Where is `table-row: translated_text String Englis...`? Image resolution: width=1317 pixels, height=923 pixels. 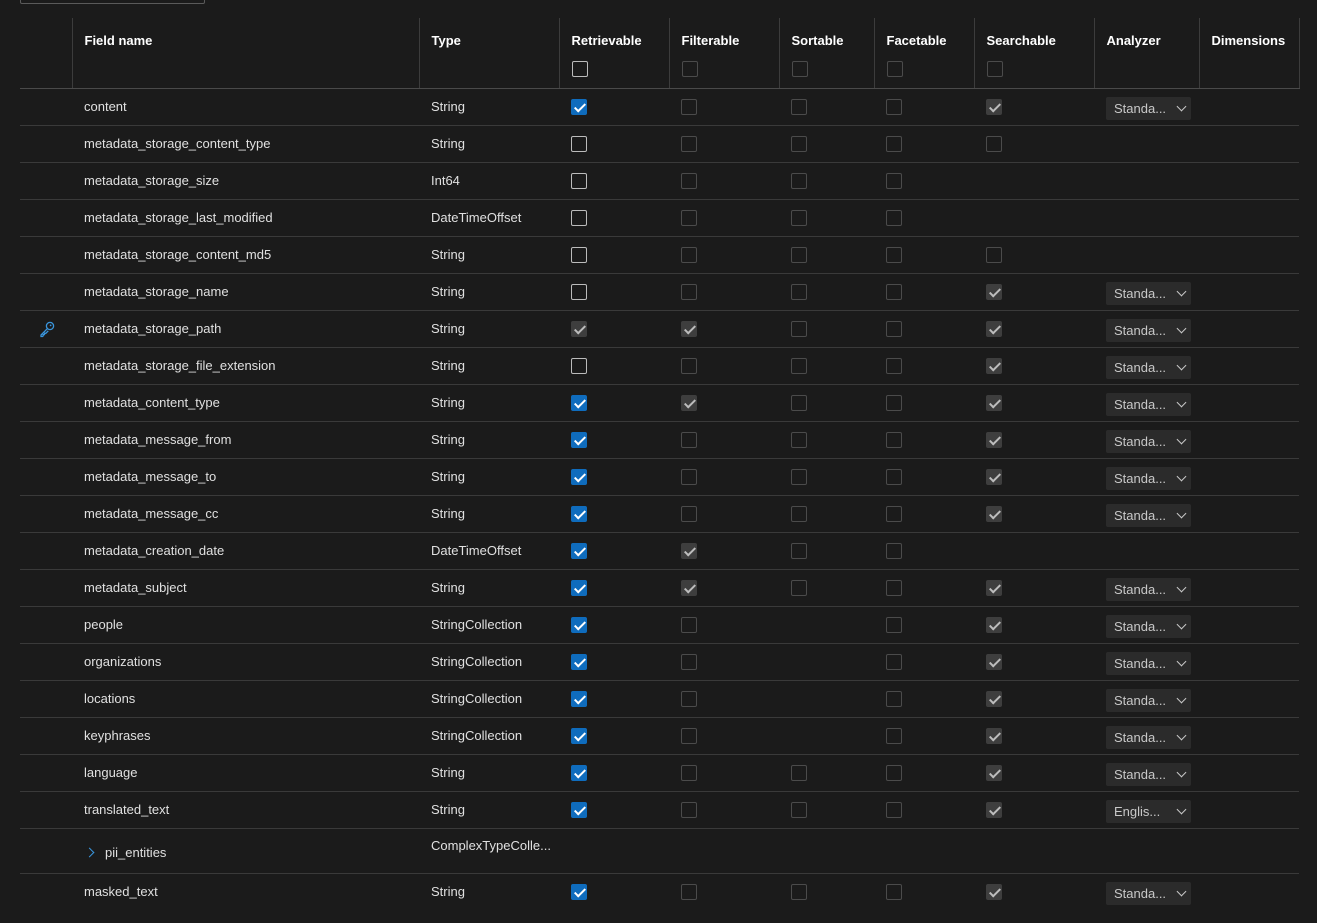
table-row: translated_text String Englis... is located at coordinates (659, 810).